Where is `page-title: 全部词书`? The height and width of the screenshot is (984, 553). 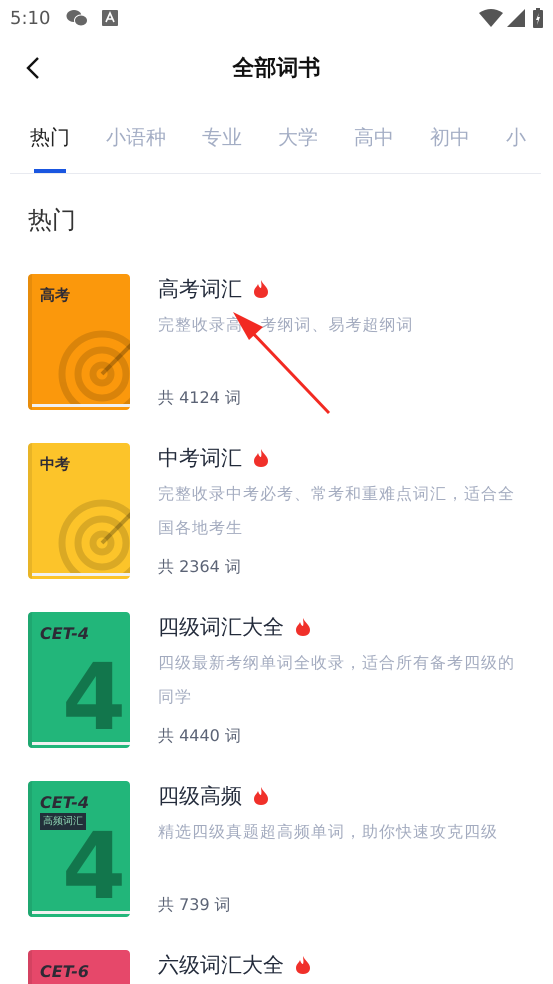
page-title: 全部词书 is located at coordinates (276, 68).